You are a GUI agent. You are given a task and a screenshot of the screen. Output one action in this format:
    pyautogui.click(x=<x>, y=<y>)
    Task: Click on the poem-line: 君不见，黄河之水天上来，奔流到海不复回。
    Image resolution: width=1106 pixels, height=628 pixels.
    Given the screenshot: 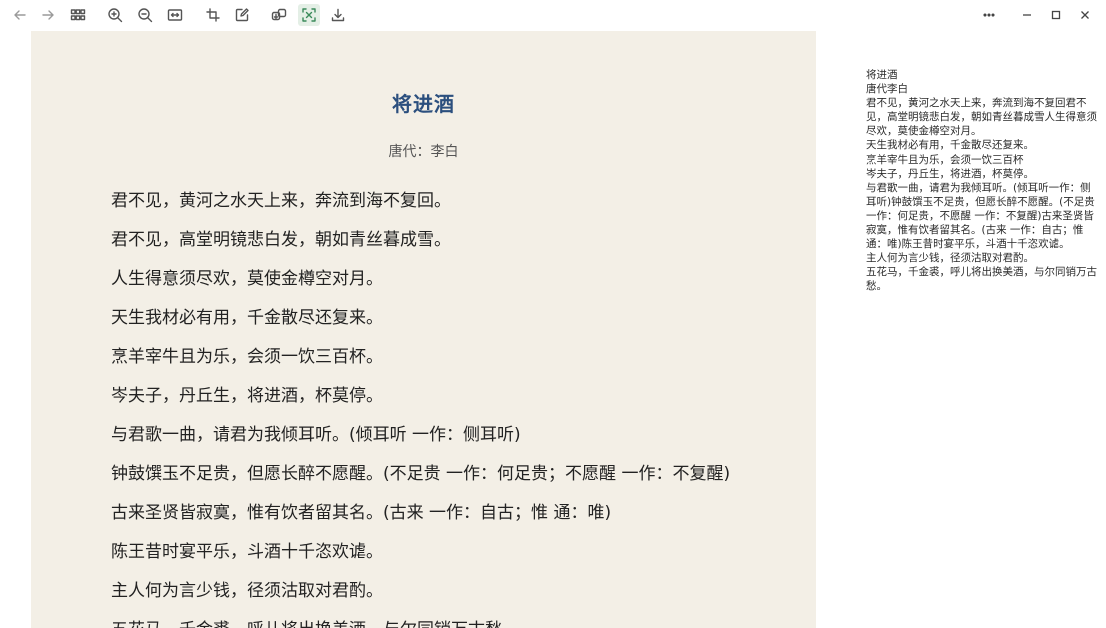 What is the action you would take?
    pyautogui.click(x=281, y=201)
    